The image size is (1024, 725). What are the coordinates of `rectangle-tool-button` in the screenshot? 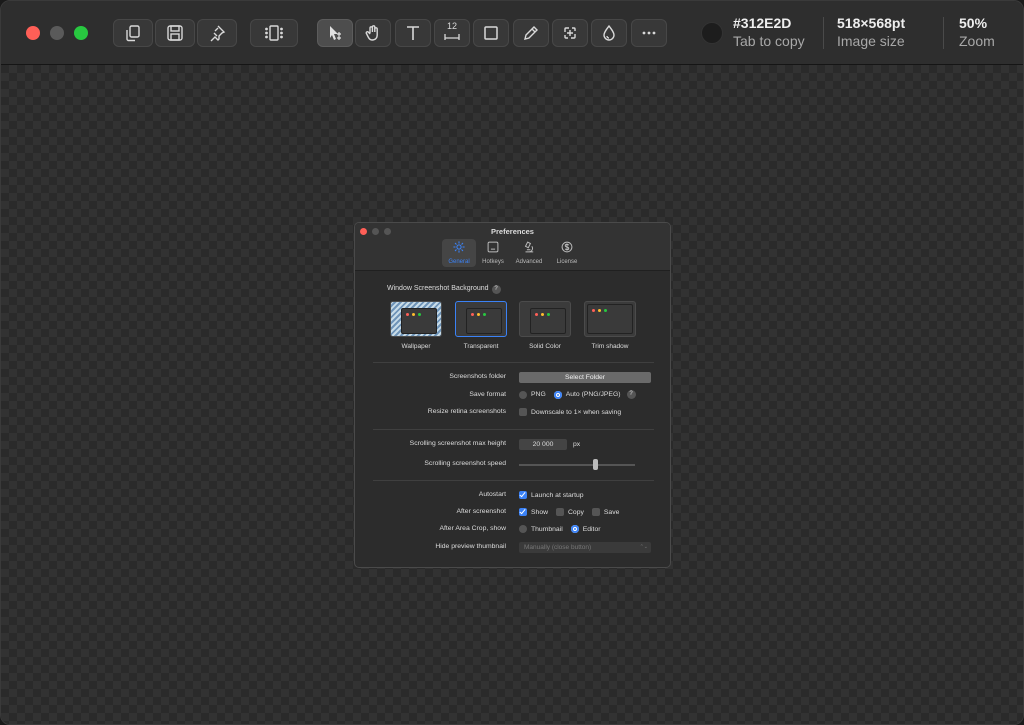 It's located at (491, 33).